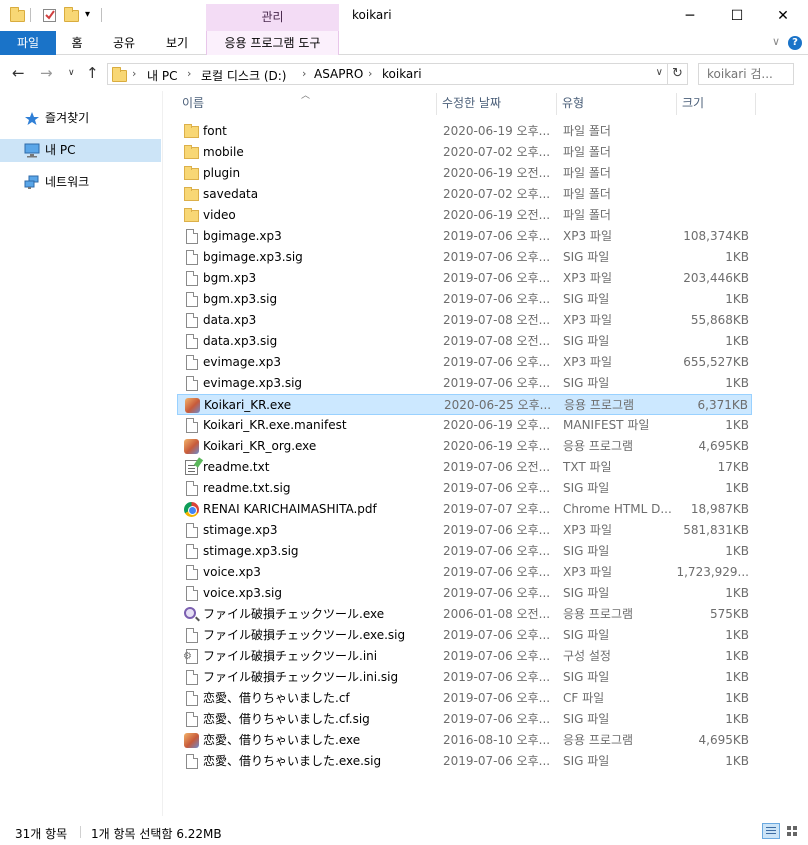 This screenshot has width=808, height=845. What do you see at coordinates (616, 103) in the screenshot?
I see `column-header-type: 유형` at bounding box center [616, 103].